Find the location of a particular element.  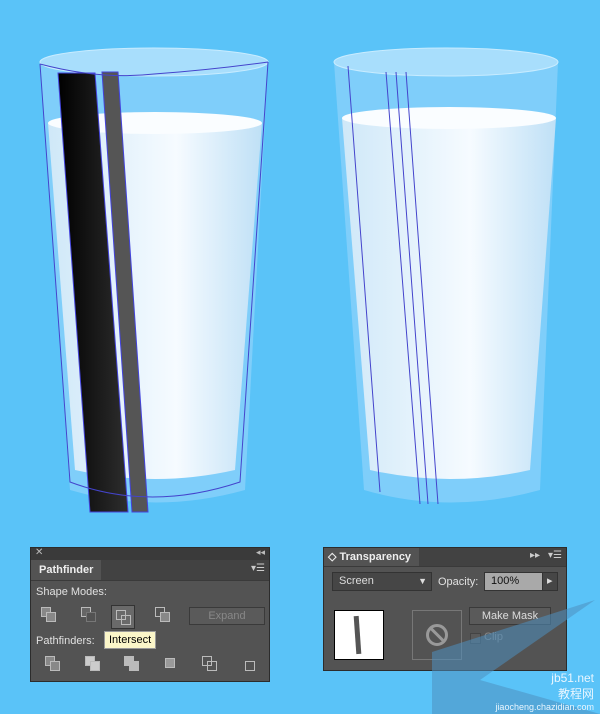

outline-button is located at coordinates (210, 664).